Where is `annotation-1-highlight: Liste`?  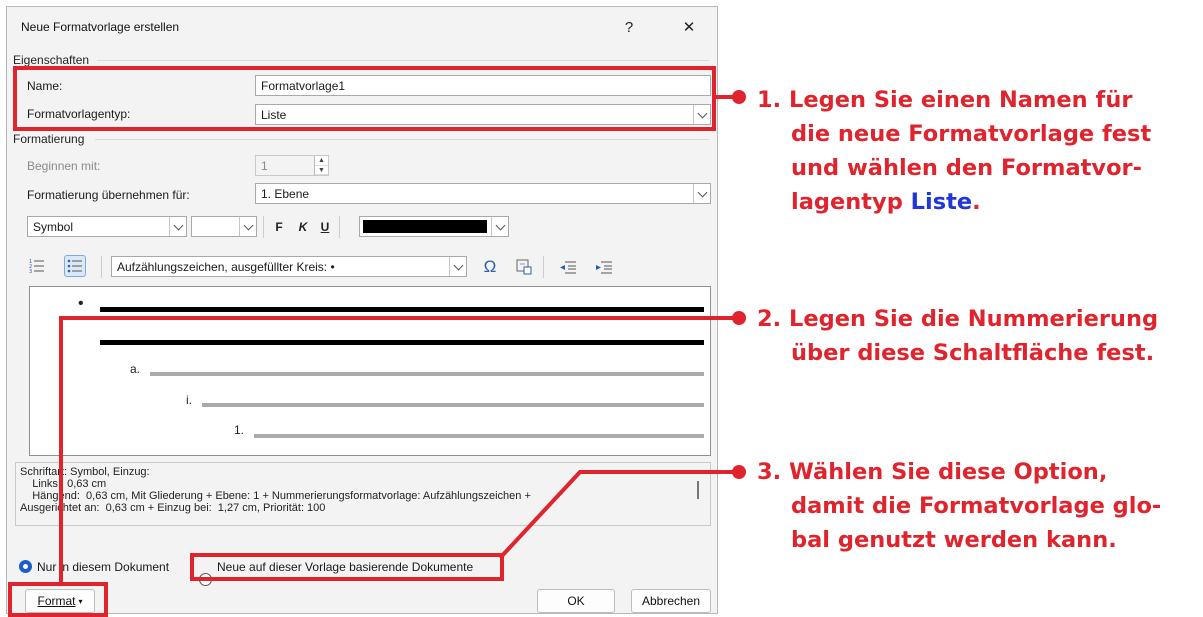
annotation-1-highlight: Liste is located at coordinates (941, 202).